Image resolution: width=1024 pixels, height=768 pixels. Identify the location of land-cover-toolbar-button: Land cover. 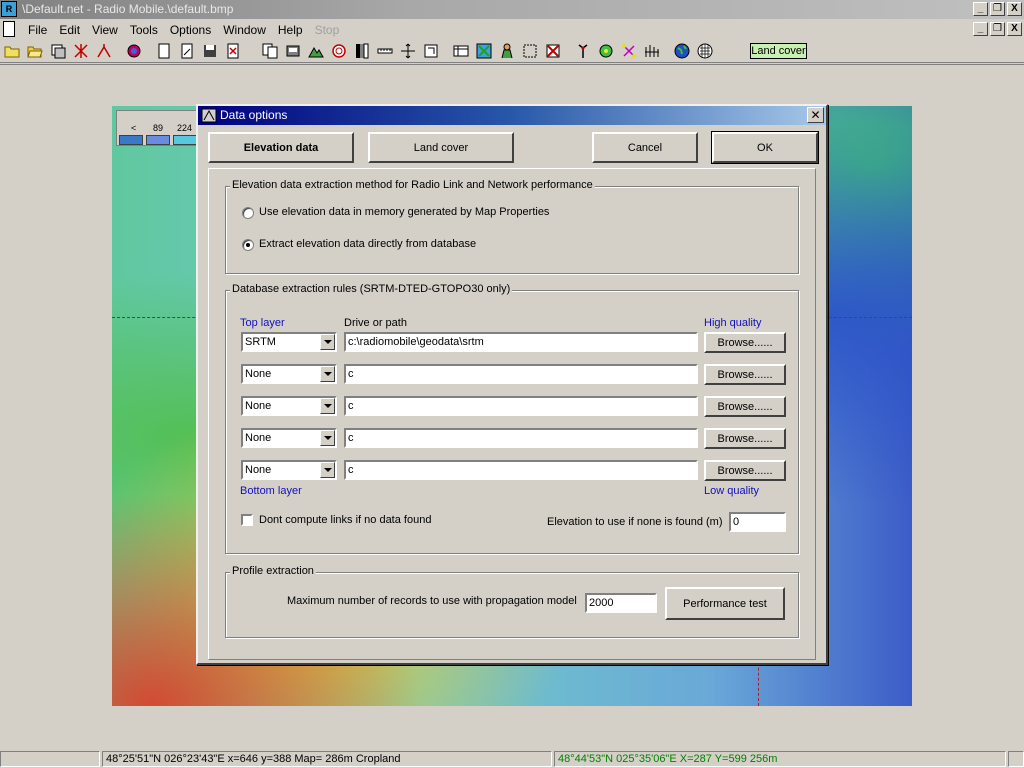
(778, 51).